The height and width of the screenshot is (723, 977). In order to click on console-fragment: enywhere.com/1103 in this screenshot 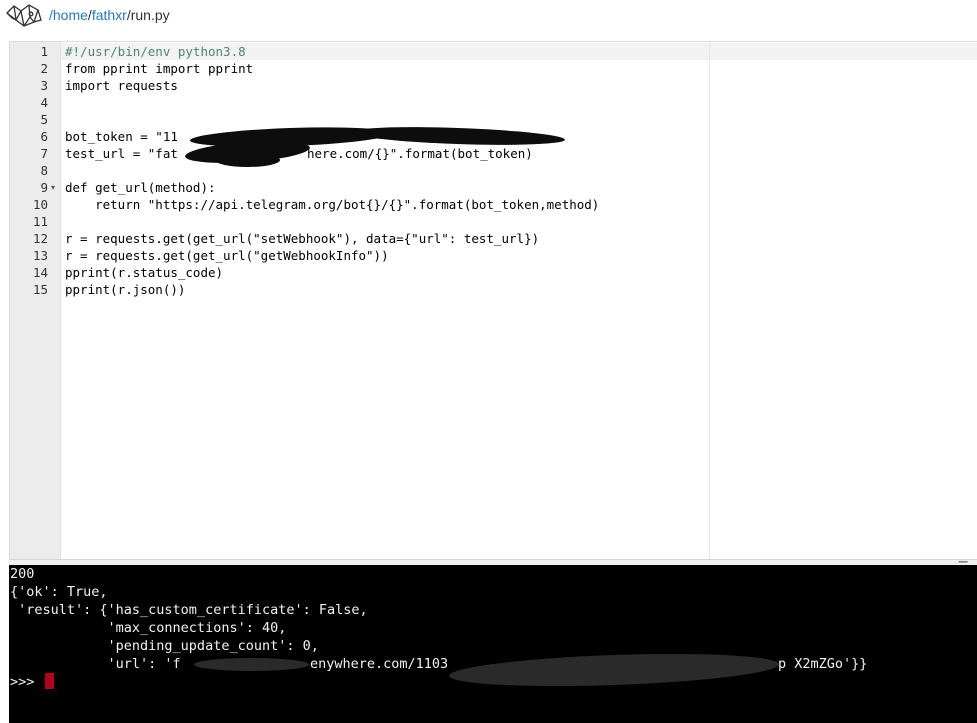, I will do `click(379, 664)`.